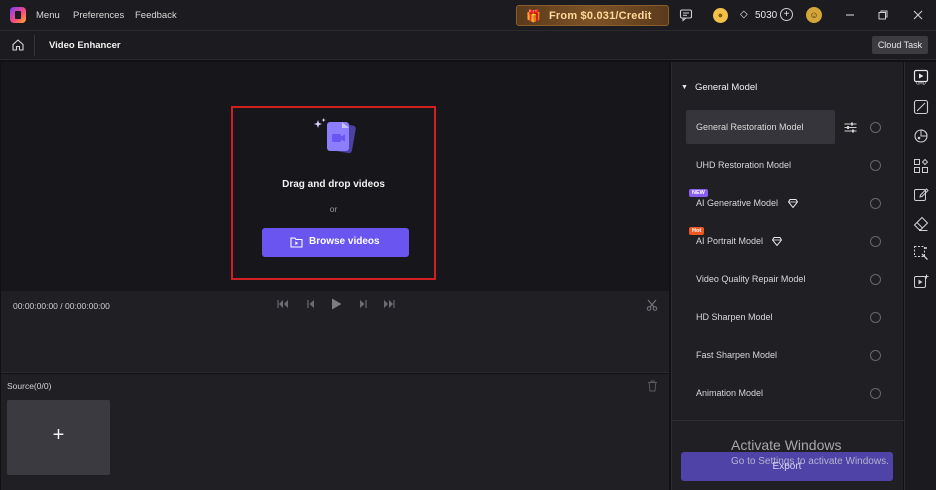  I want to click on app-logo-icon, so click(18, 15).